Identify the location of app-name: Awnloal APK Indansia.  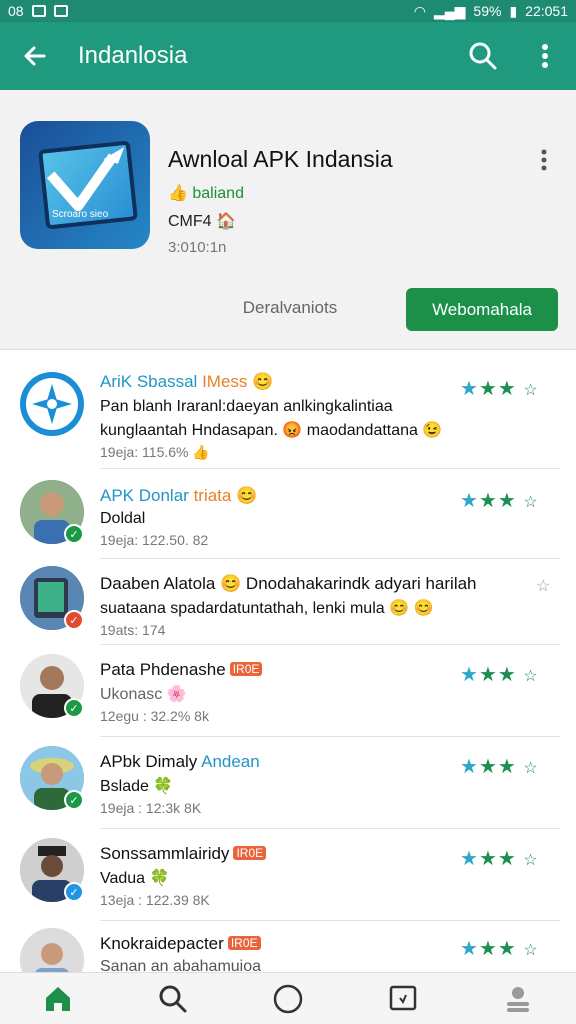
(280, 159).